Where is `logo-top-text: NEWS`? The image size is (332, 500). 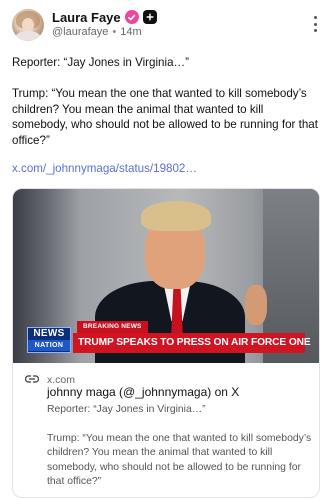
logo-top-text: NEWS is located at coordinates (49, 333).